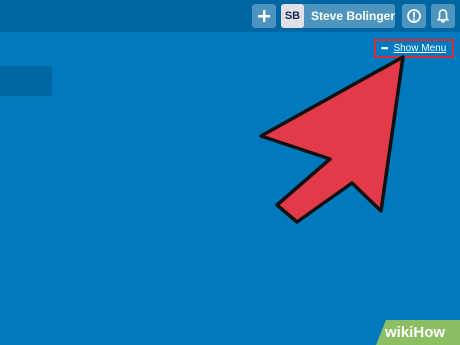 This screenshot has width=460, height=345. Describe the element at coordinates (429, 332) in the screenshot. I see `wikihow-how-text: How` at that location.